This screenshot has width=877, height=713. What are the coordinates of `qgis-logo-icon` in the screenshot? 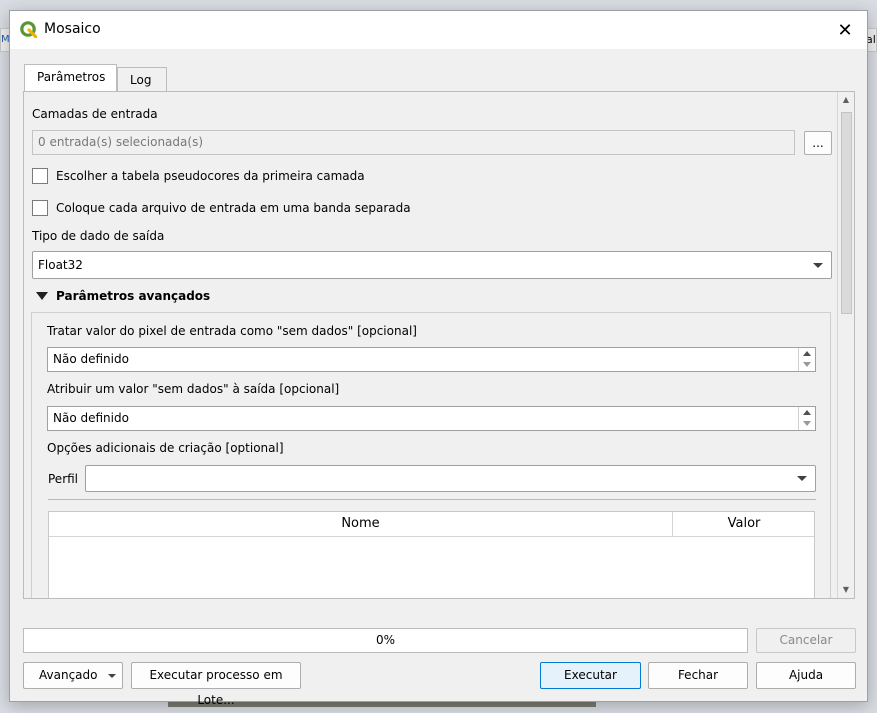 It's located at (28, 29).